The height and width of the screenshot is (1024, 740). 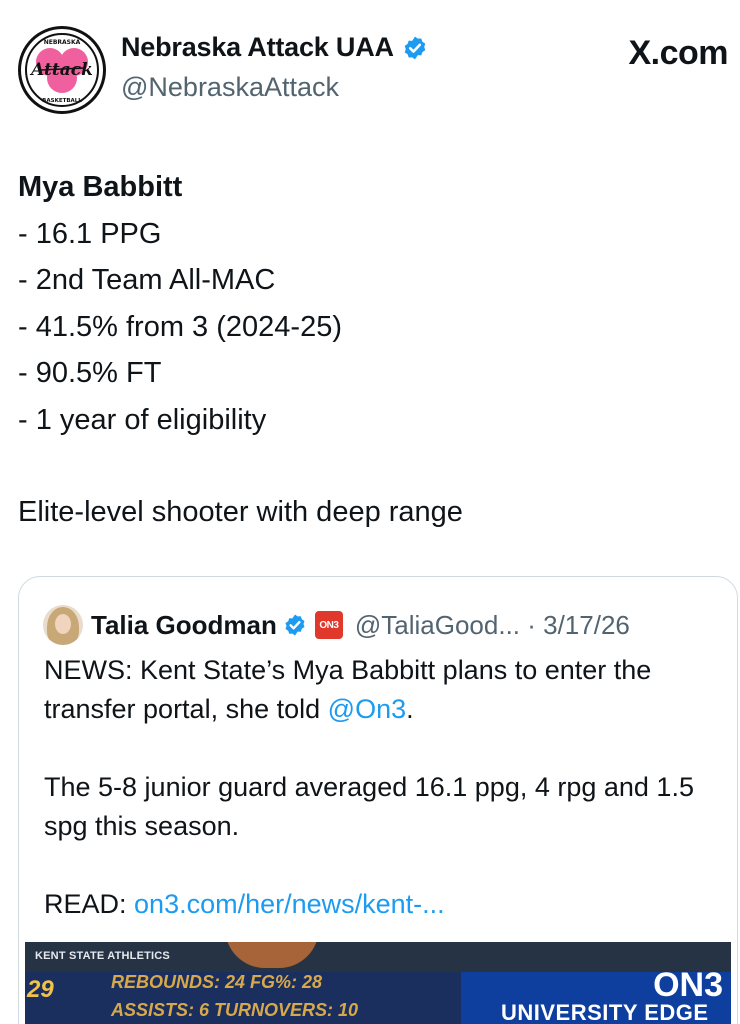 I want to click on nebraska-attack-logo: NEBRASKA Attack BASKETBALL, so click(x=62, y=70).